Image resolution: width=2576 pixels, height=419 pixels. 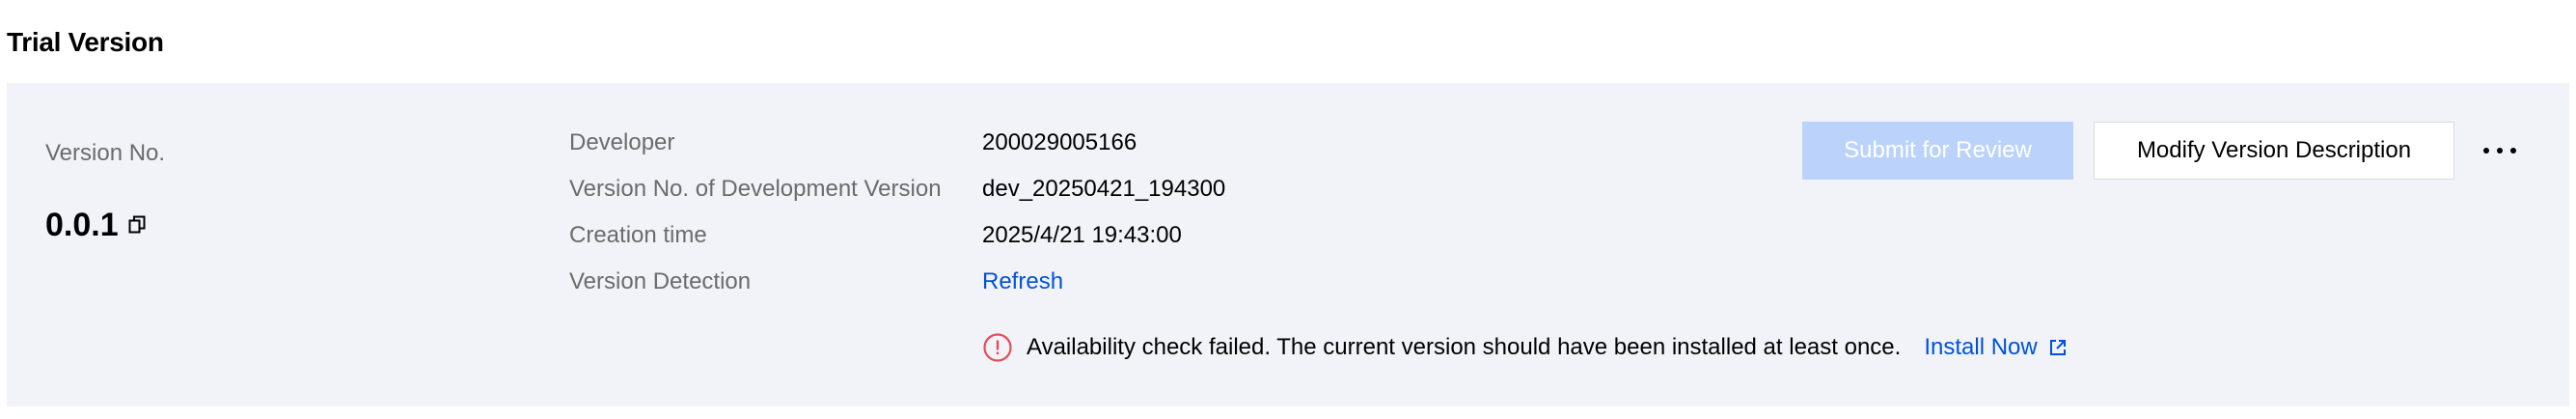 I want to click on refresh-link: Refresh, so click(x=1023, y=281).